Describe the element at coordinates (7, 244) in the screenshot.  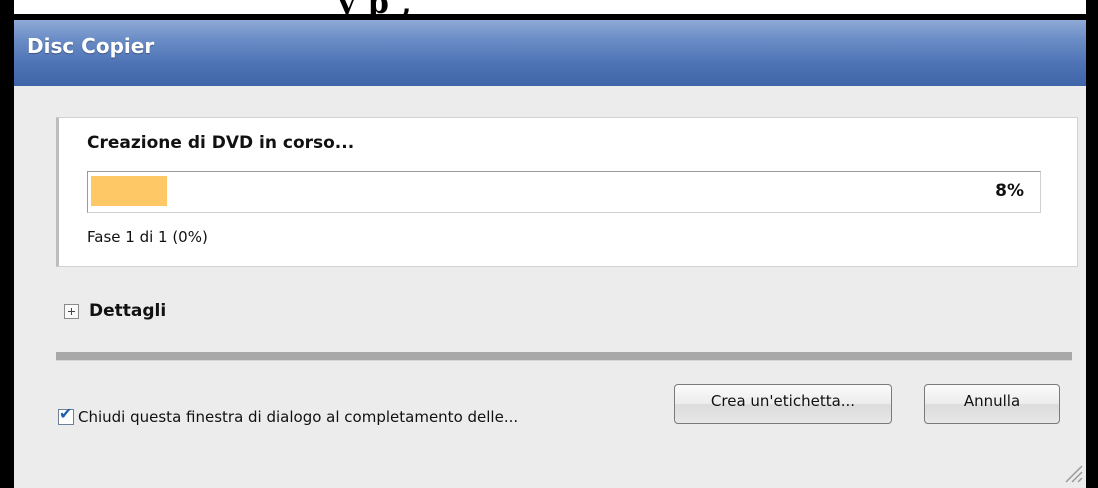
I see `image-border-left` at that location.